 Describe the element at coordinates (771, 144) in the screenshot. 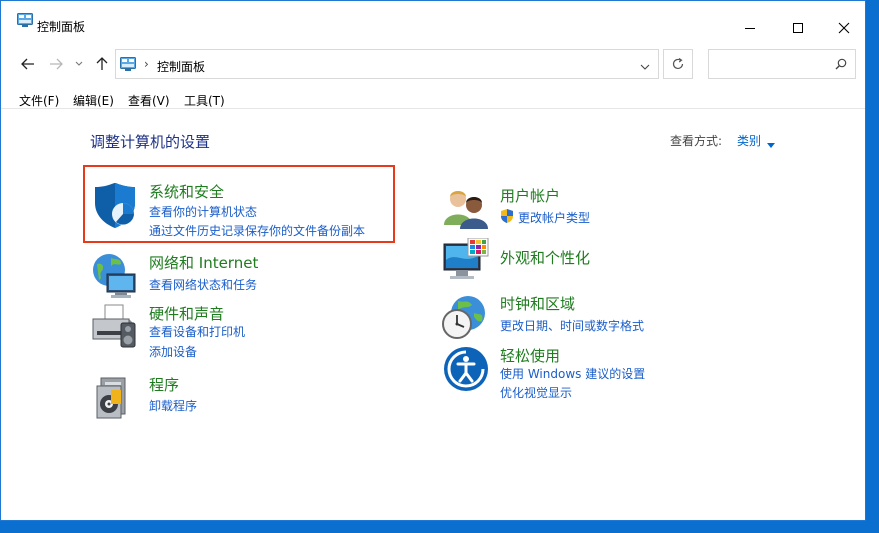

I see `view-by-caret-icon` at that location.